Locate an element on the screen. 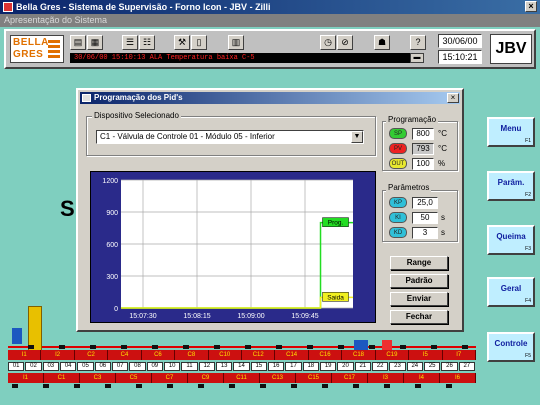  module-label: 15 is located at coordinates (258, 366).